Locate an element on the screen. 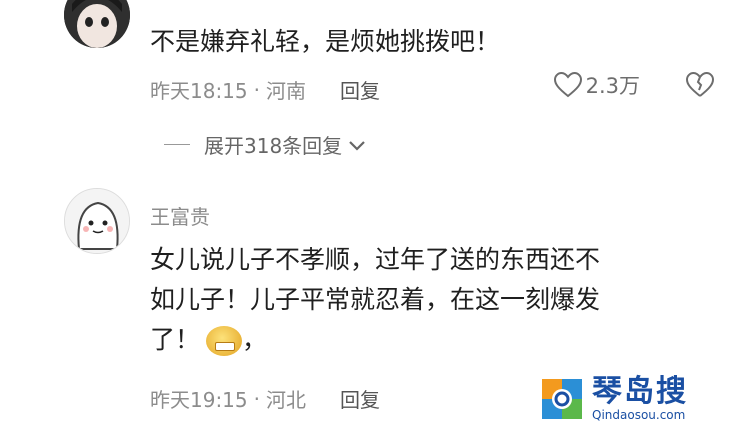 Image resolution: width=750 pixels, height=434 pixels. grin-emoji-icon is located at coordinates (224, 341).